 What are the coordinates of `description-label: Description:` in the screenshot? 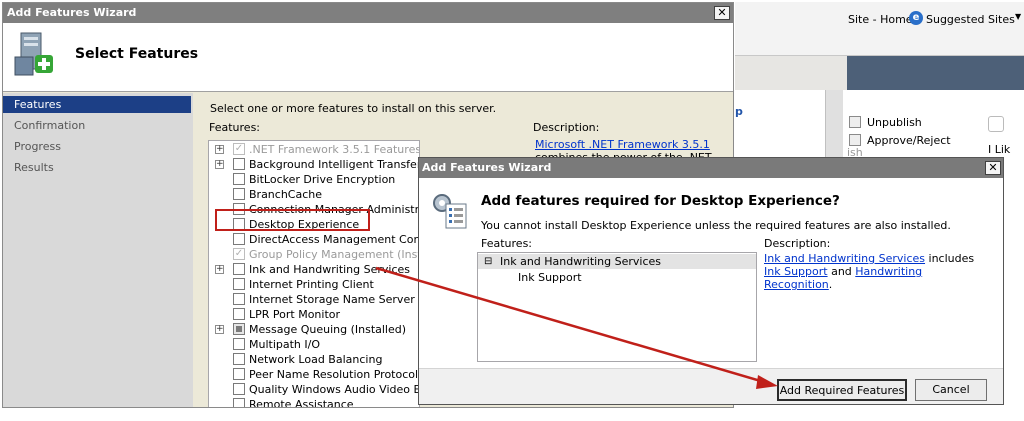 It's located at (566, 127).